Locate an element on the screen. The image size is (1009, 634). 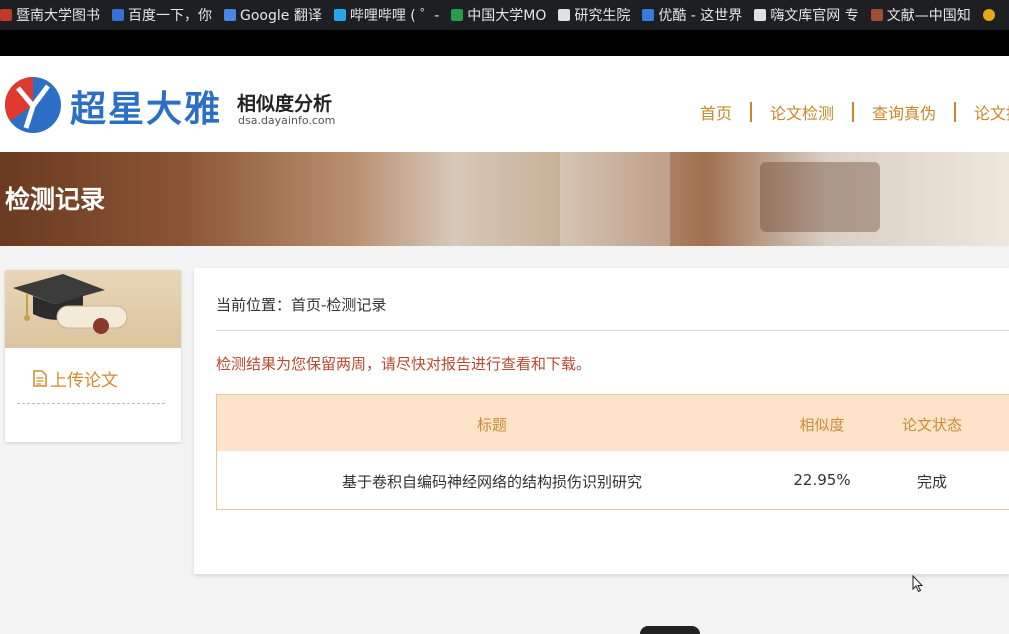
retention-notice: 检测结果为您保留两周，请尽快对报告进行查看和下载。 is located at coordinates (404, 364).